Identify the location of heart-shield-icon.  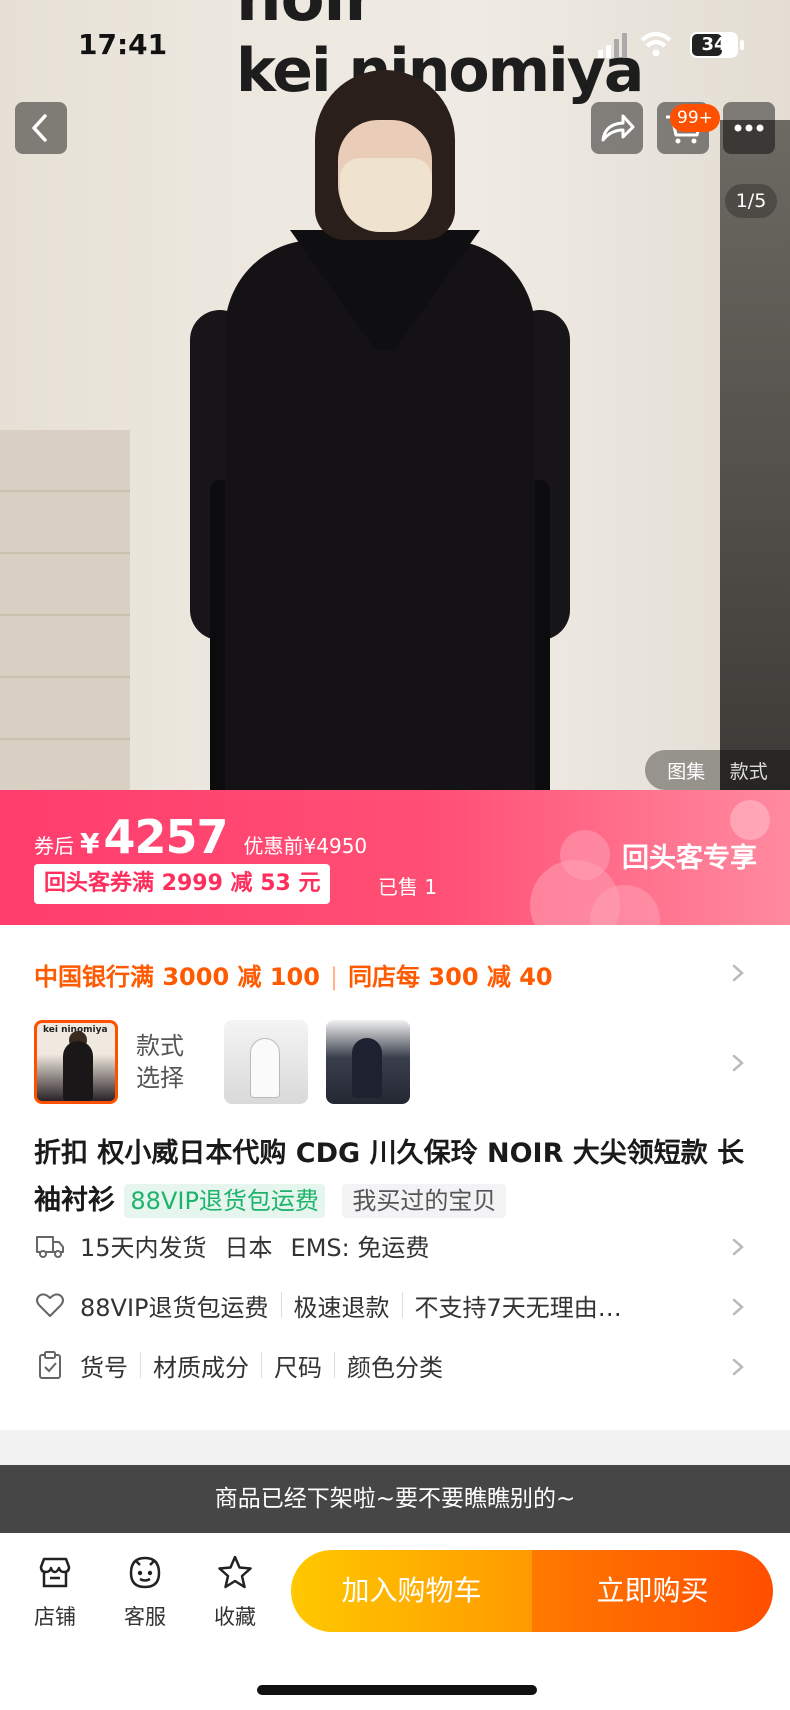
(50, 1305).